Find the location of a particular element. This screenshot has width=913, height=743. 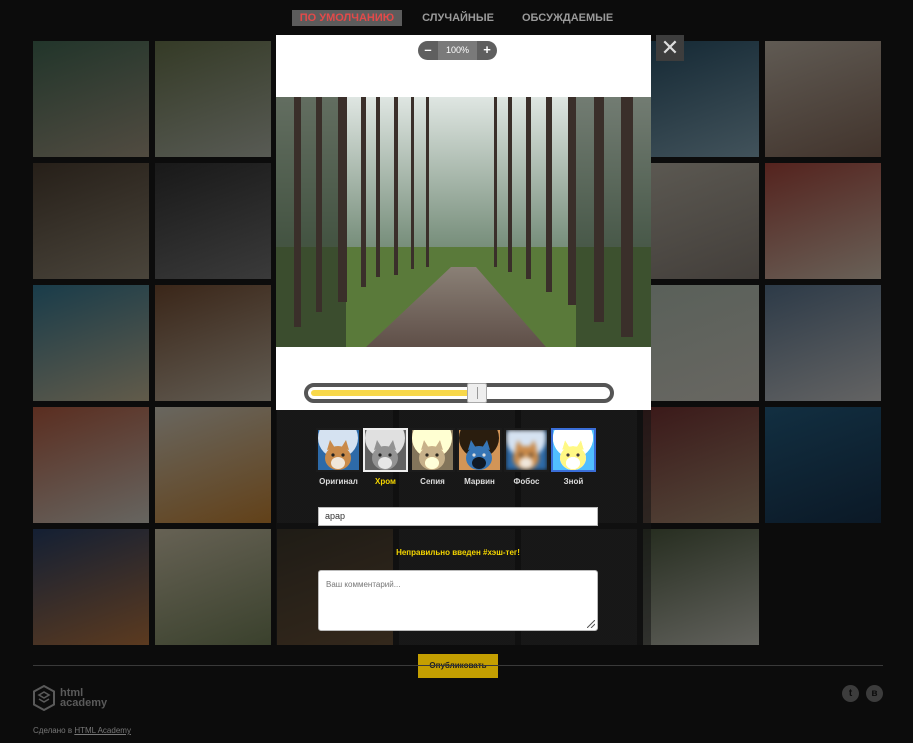

zoom-value: 100% is located at coordinates (457, 50).